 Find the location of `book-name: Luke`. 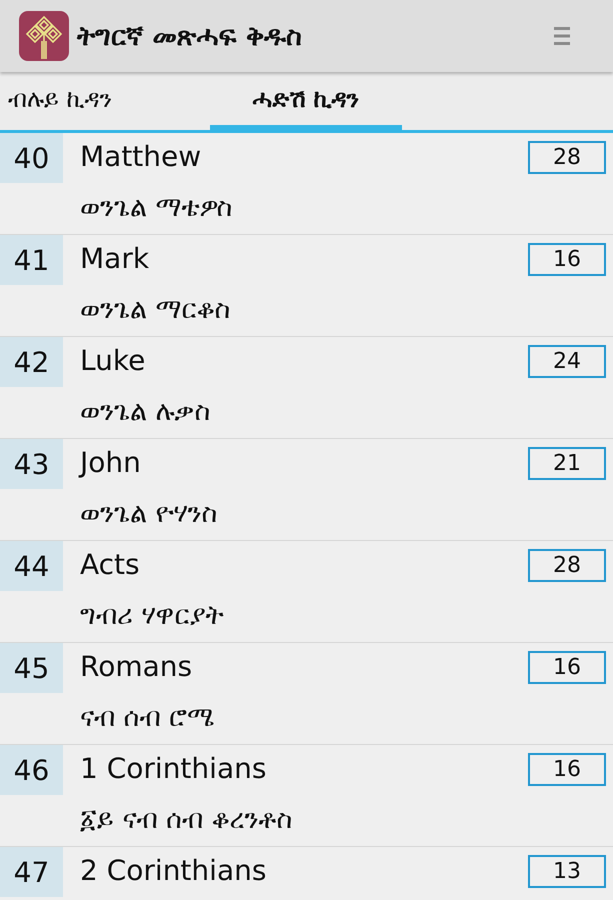

book-name: Luke is located at coordinates (113, 361).